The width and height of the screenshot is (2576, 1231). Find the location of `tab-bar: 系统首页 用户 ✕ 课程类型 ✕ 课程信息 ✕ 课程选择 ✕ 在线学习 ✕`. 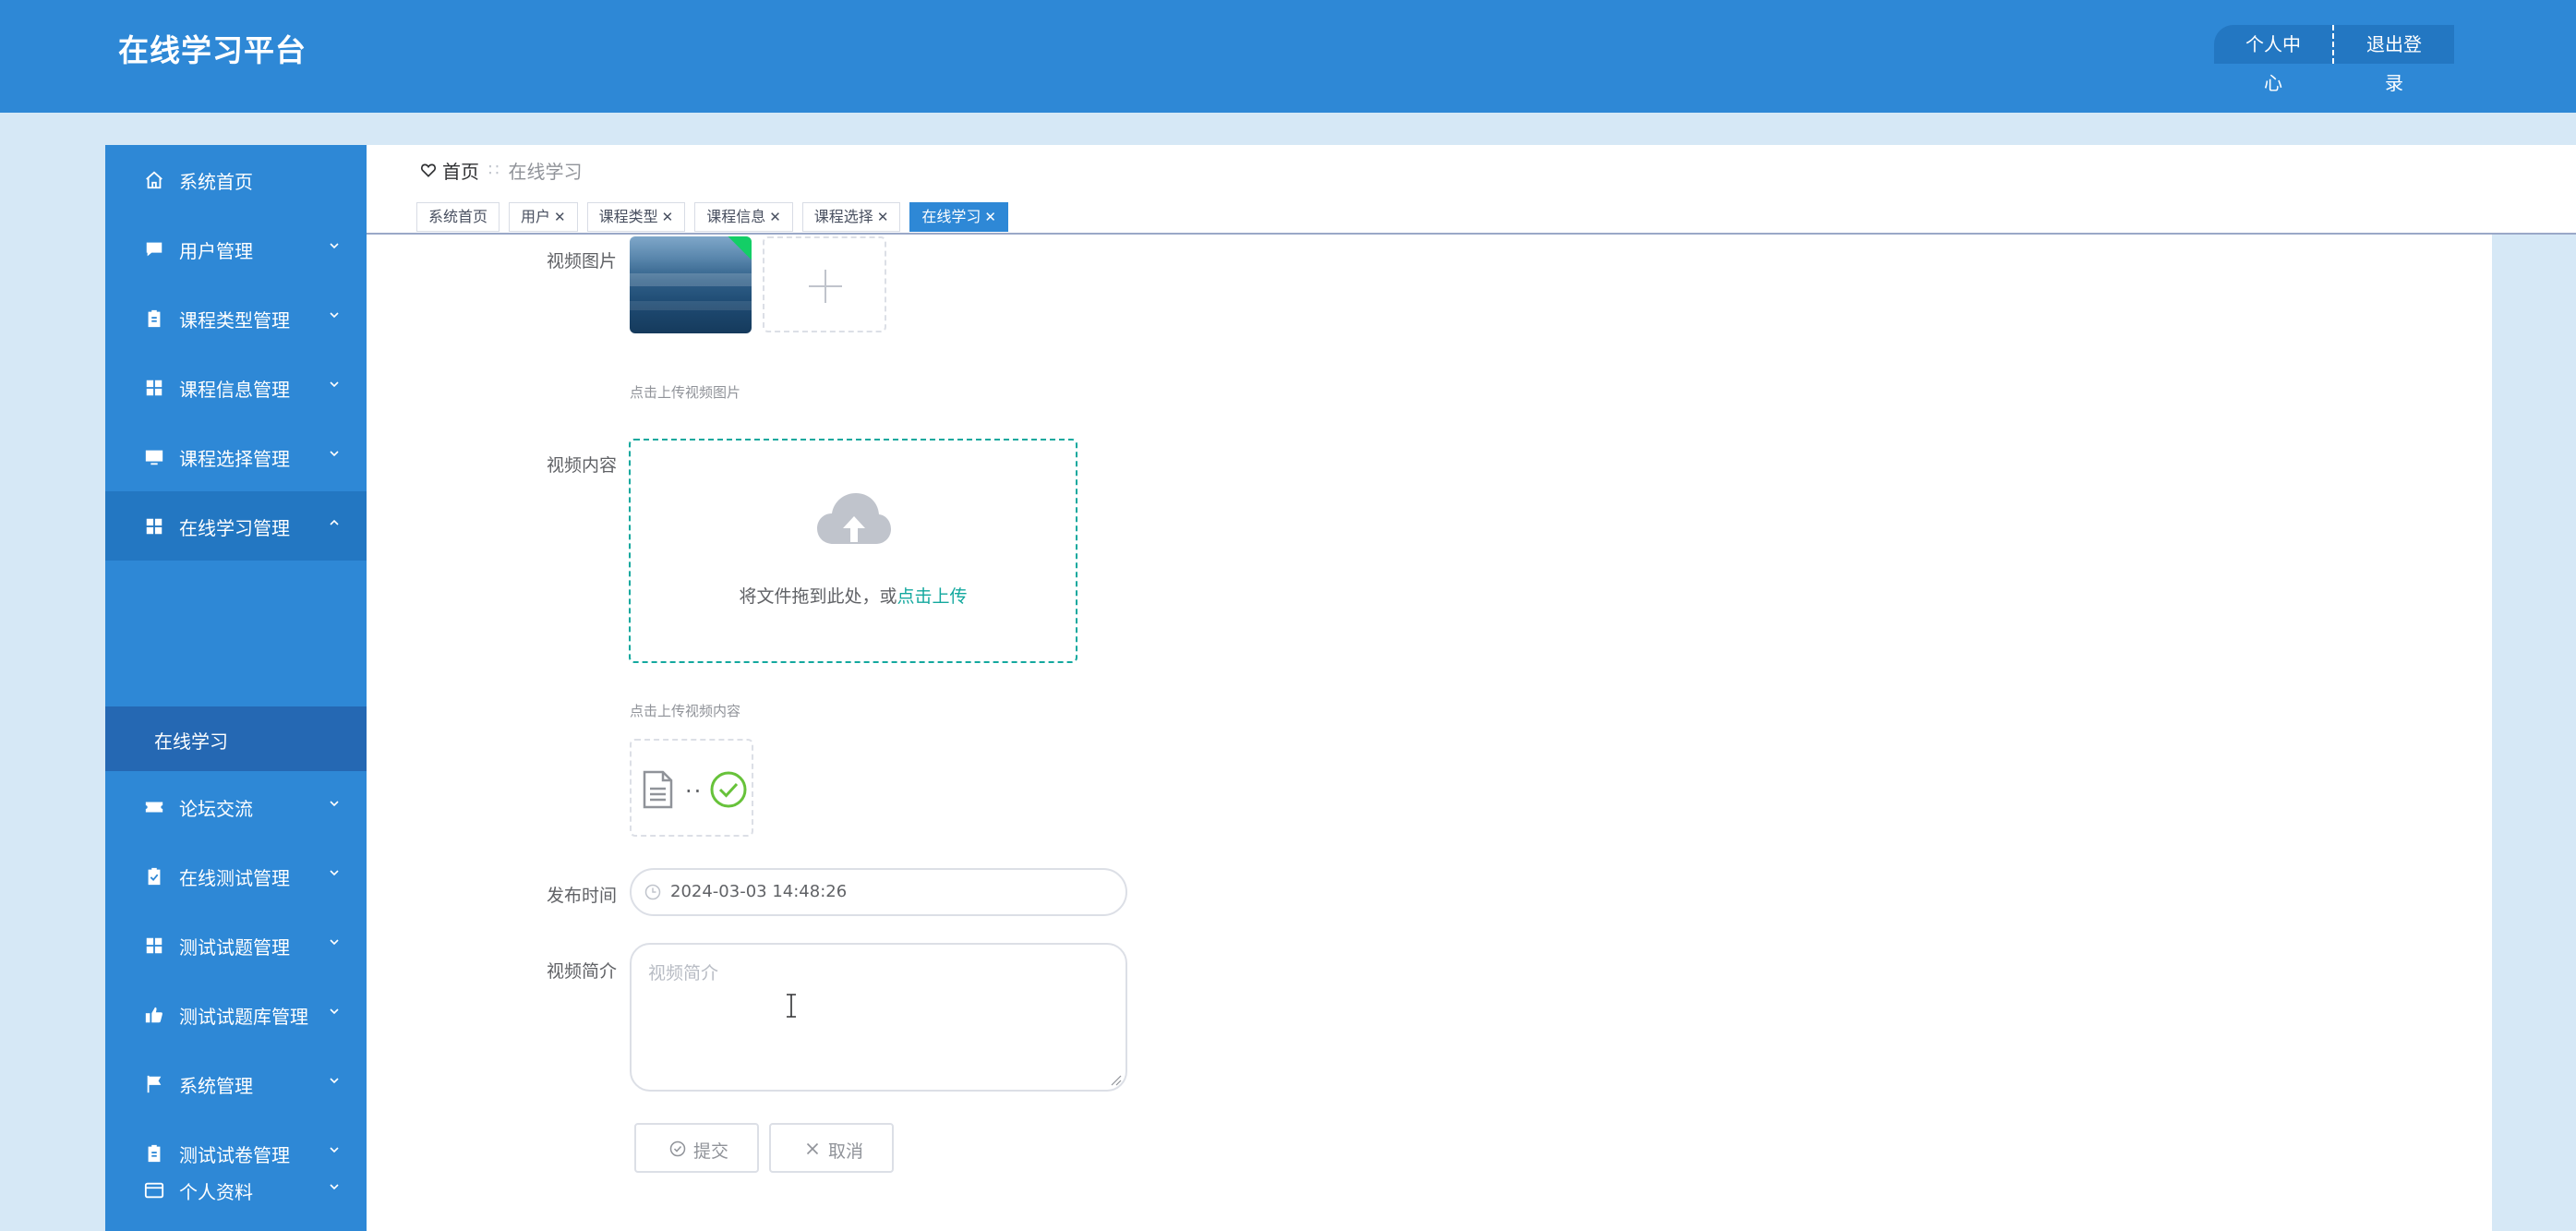

tab-bar: 系统首页 用户 ✕ 课程类型 ✕ 课程信息 ✕ 课程选择 ✕ 在线学习 ✕ is located at coordinates (716, 217).